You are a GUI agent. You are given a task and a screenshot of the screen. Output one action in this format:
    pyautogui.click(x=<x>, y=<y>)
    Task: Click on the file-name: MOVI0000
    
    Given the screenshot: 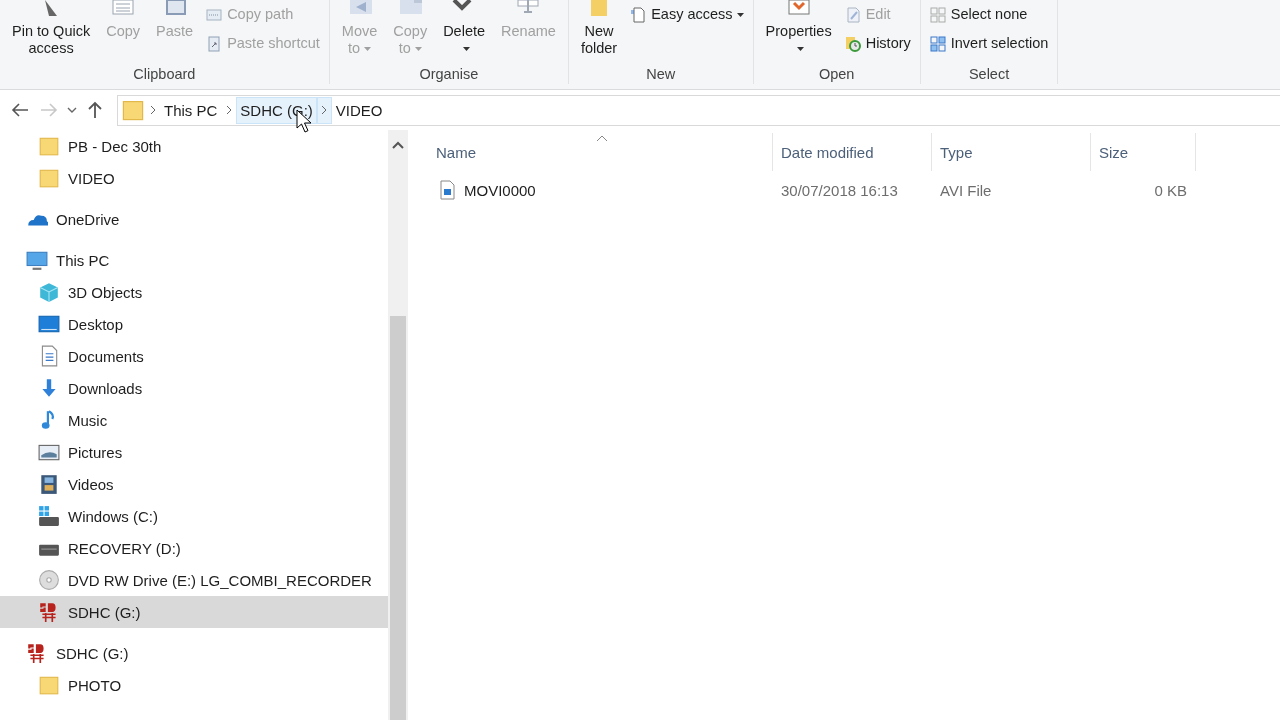 What is the action you would take?
    pyautogui.click(x=500, y=190)
    